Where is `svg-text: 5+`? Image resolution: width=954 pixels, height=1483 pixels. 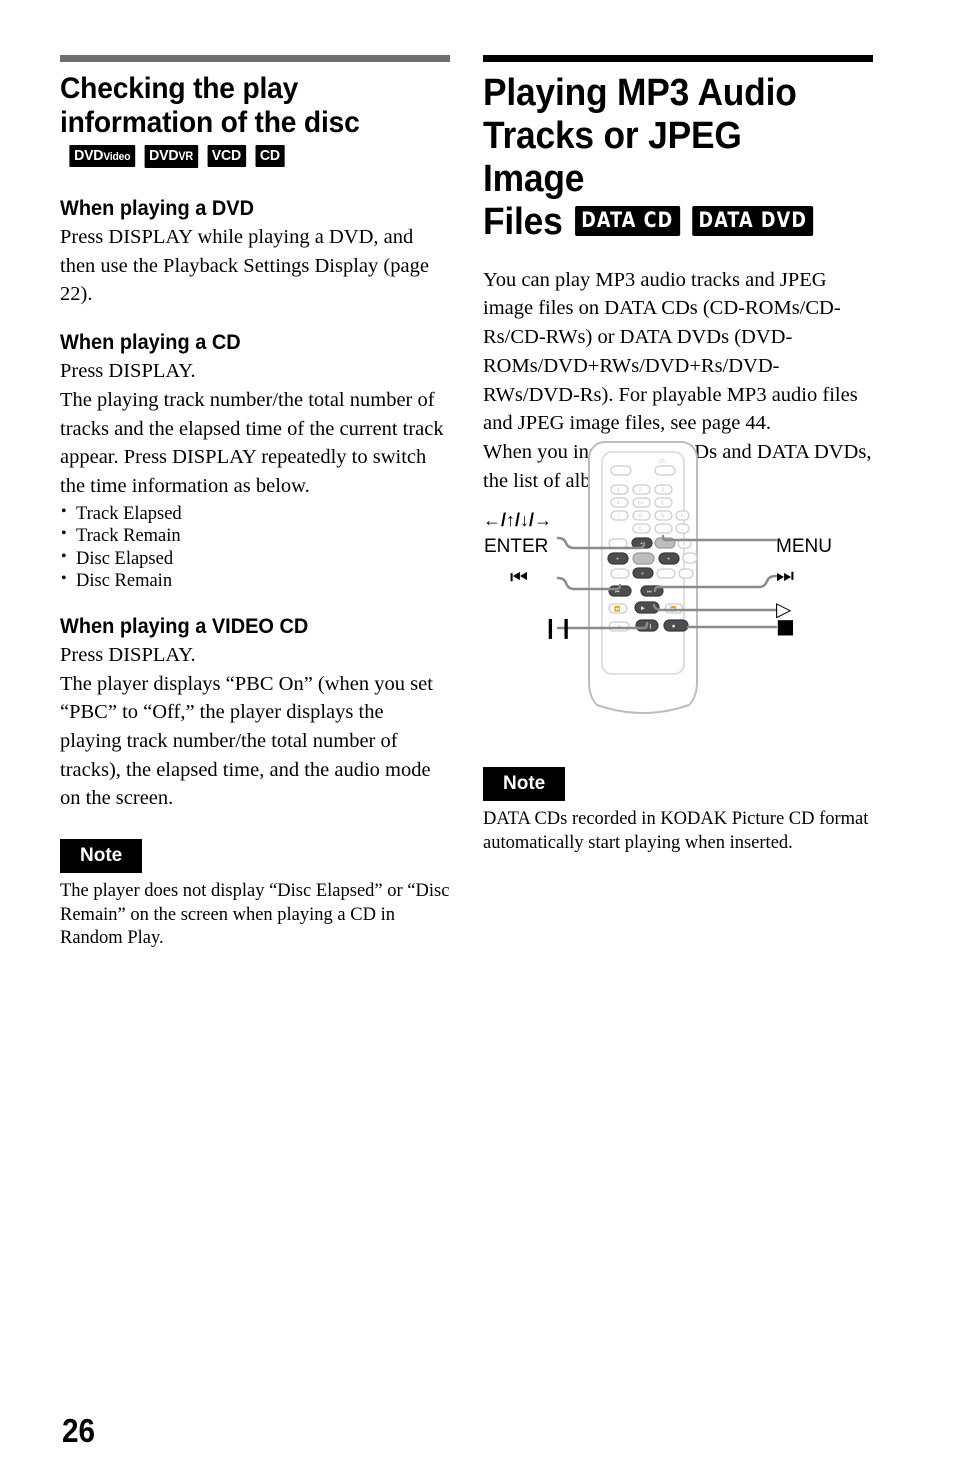
svg-text: 5+ is located at coordinates (641, 504).